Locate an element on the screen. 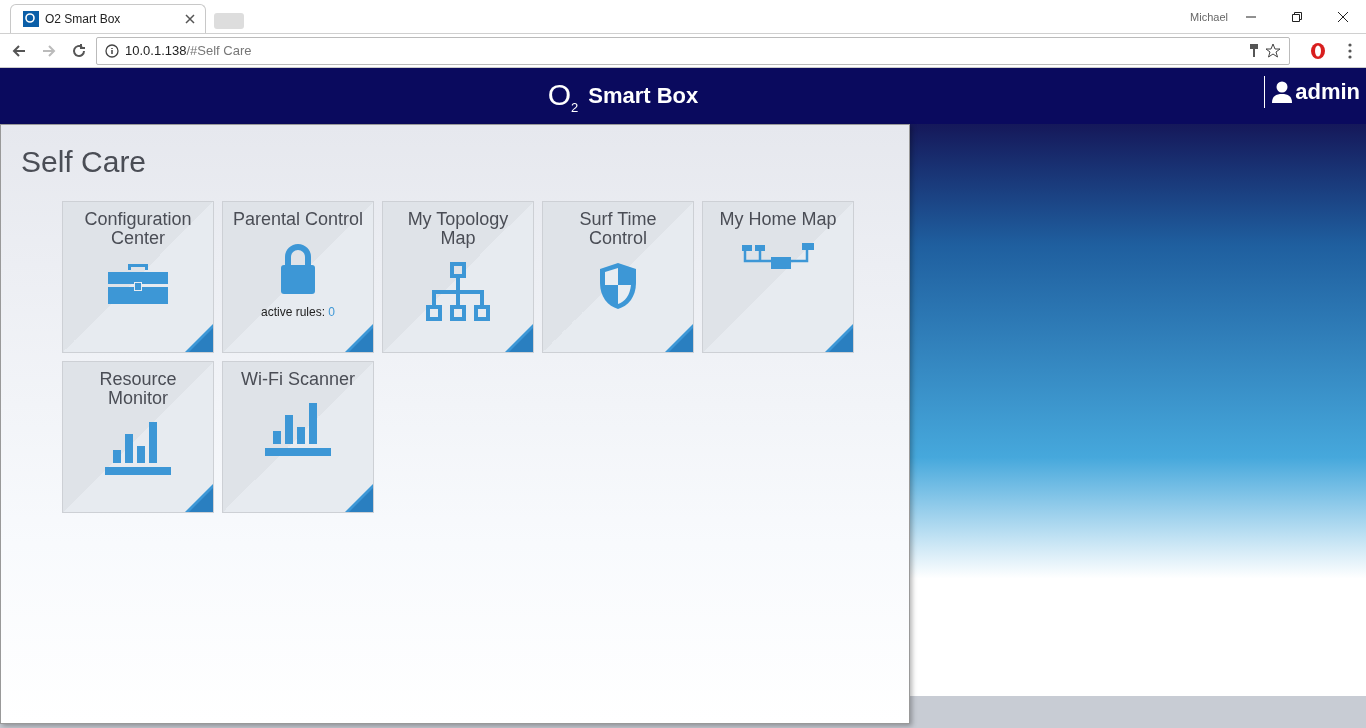 The width and height of the screenshot is (1366, 728). profile-name: Michael is located at coordinates (1209, 16).